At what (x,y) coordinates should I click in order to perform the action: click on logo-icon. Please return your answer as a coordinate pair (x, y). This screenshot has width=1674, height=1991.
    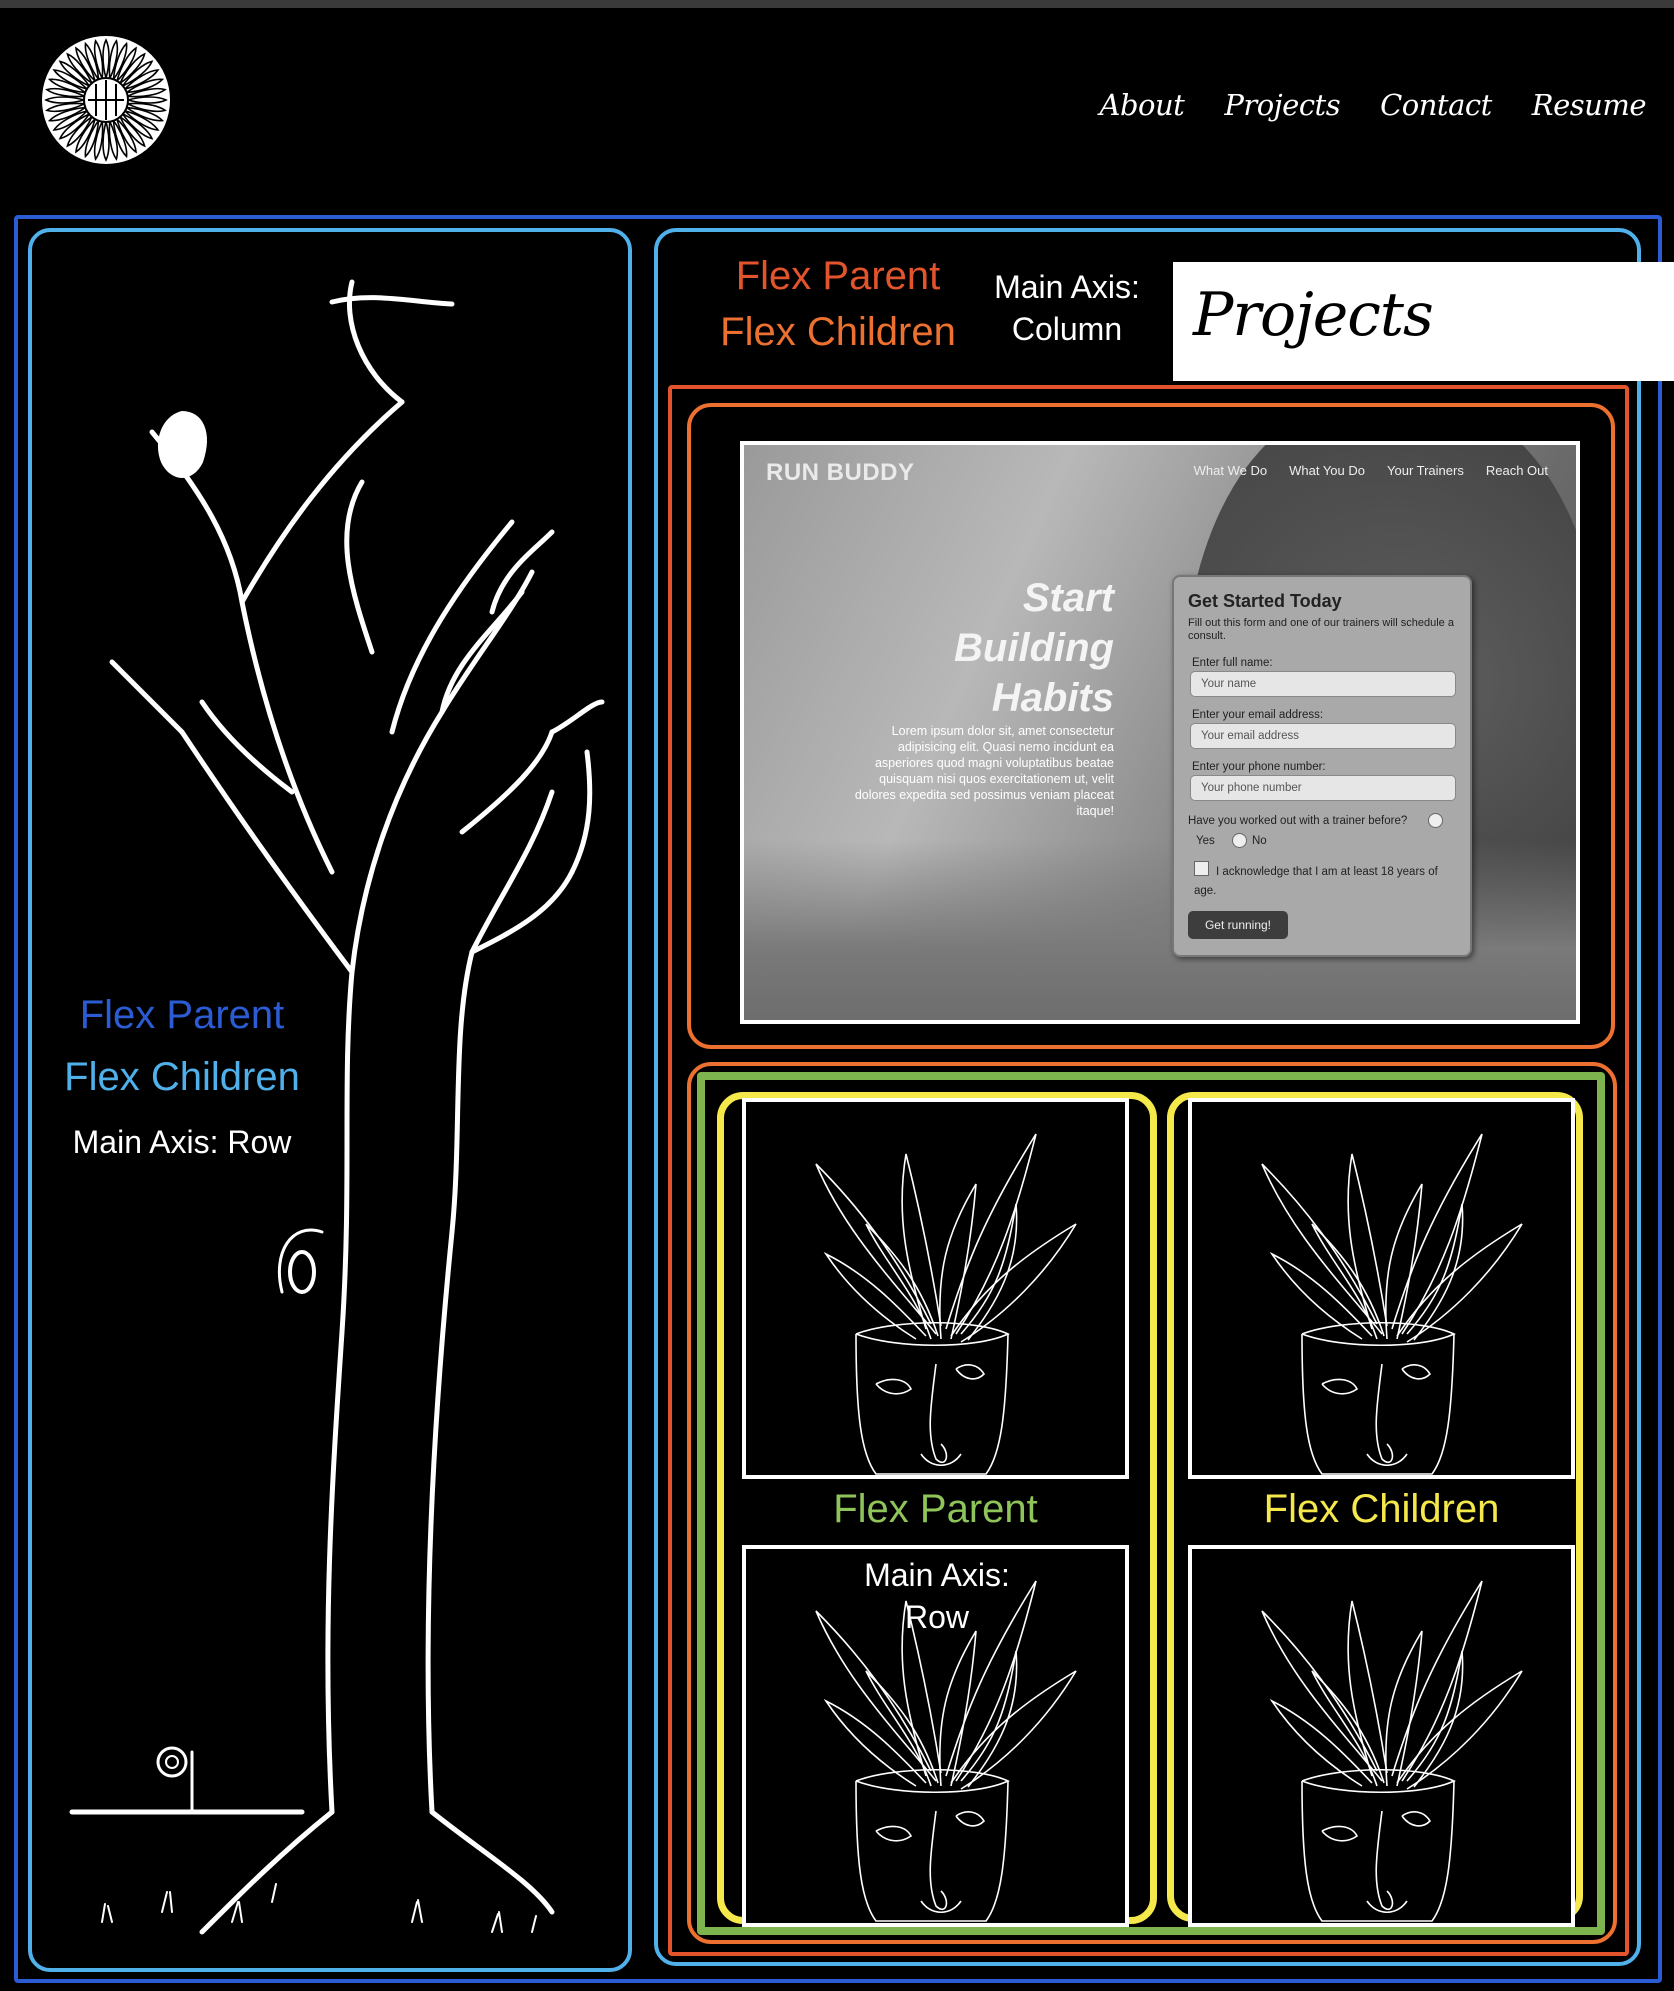
    Looking at the image, I should click on (106, 100).